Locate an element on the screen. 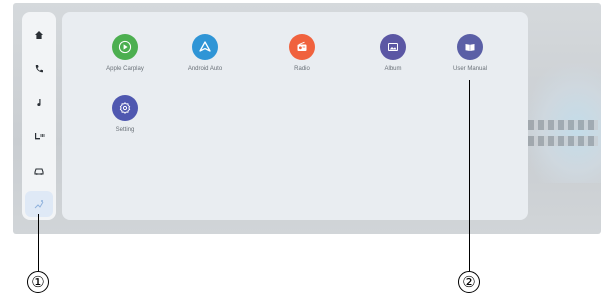  sidebar-item-phone is located at coordinates (39, 69).